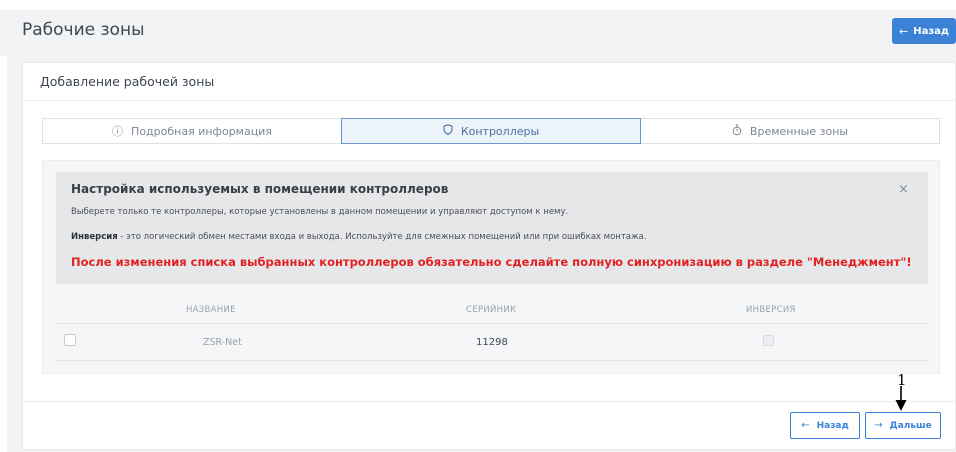  I want to click on column-header-serial: СЕРИЙНИК, so click(491, 310).